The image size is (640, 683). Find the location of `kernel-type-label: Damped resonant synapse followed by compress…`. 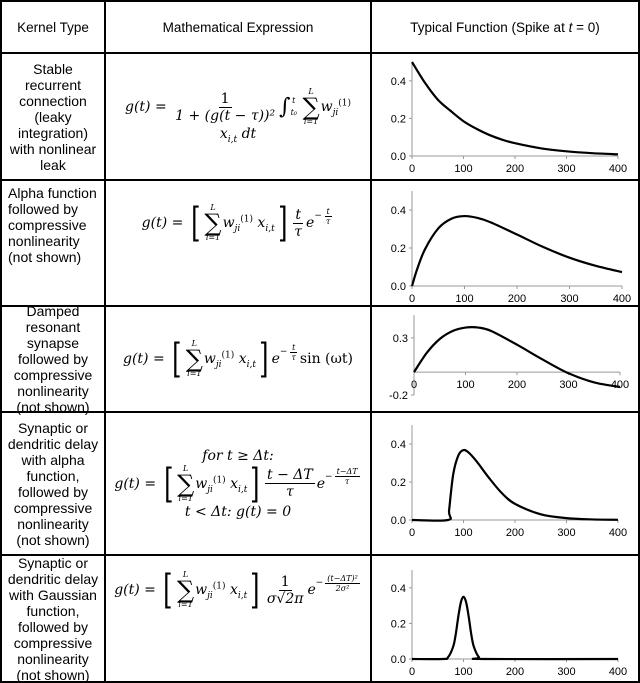

kernel-type-label: Damped resonant synapse followed by compress… is located at coordinates (53, 359).